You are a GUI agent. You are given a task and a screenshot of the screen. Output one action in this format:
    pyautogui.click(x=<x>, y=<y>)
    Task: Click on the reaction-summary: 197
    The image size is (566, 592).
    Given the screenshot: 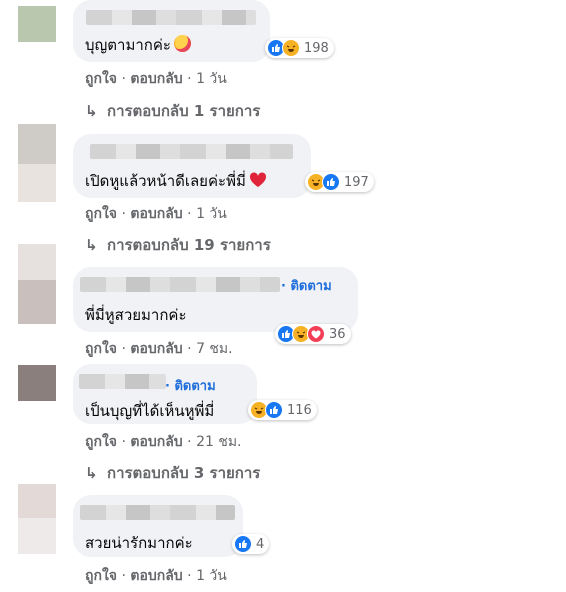 What is the action you would take?
    pyautogui.click(x=339, y=182)
    